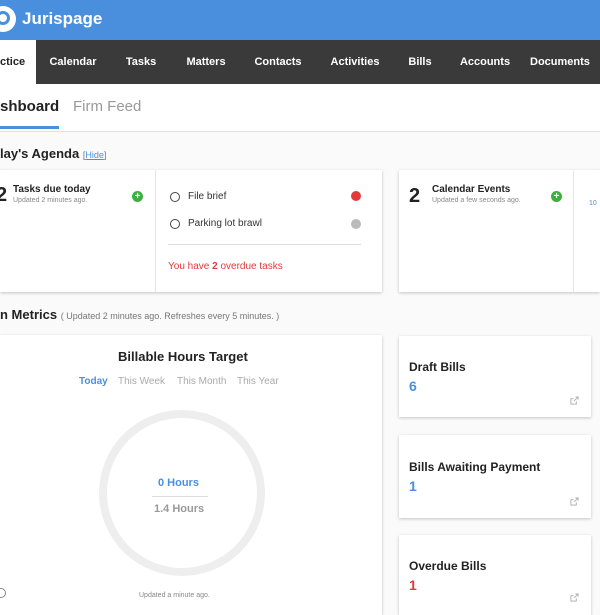 This screenshot has height=615, width=600. Describe the element at coordinates (201, 381) in the screenshot. I see `period-this-month: This Month` at that location.